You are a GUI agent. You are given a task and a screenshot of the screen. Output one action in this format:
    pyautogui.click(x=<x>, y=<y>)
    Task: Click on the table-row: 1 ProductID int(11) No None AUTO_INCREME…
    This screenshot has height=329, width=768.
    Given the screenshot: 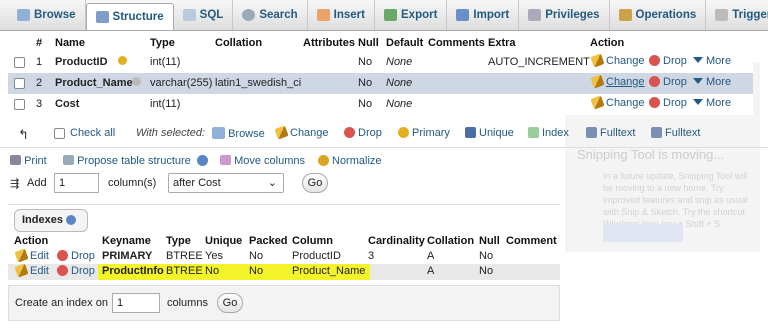 What is the action you would take?
    pyautogui.click(x=380, y=62)
    